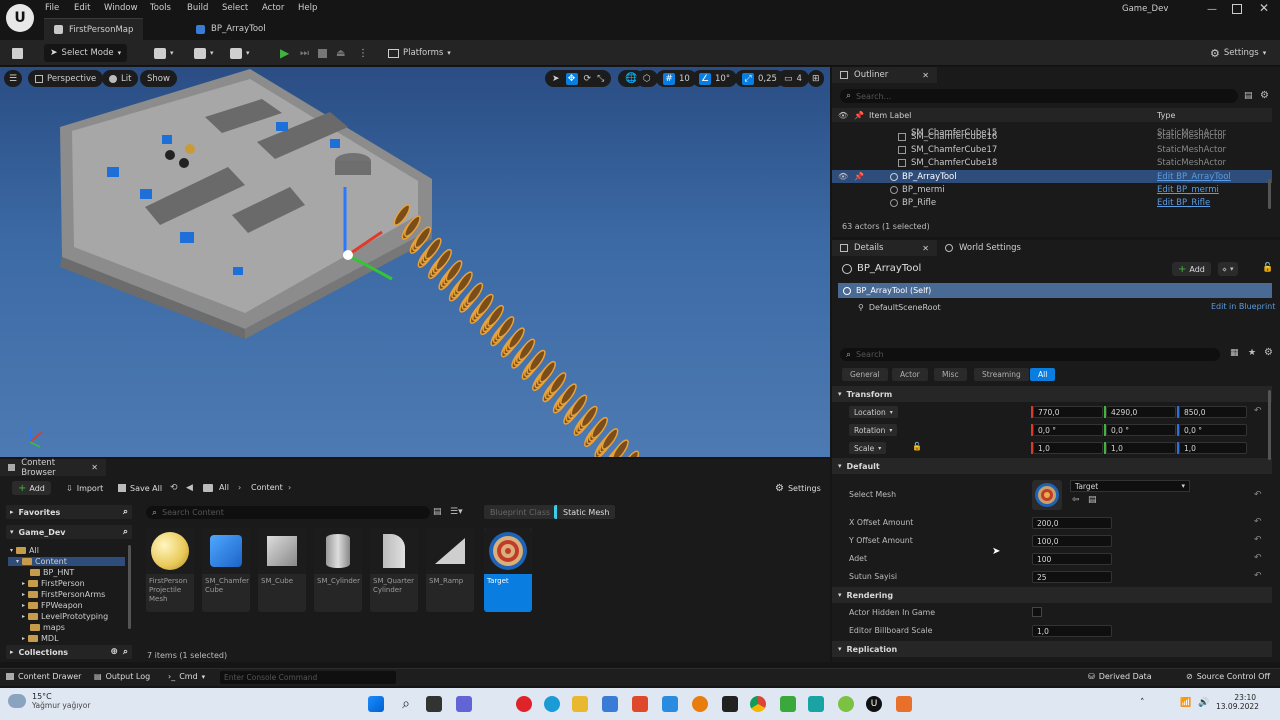 The width and height of the screenshot is (1280, 720). I want to click on tab-firstpersonmap: FirstPersonMap, so click(94, 29).